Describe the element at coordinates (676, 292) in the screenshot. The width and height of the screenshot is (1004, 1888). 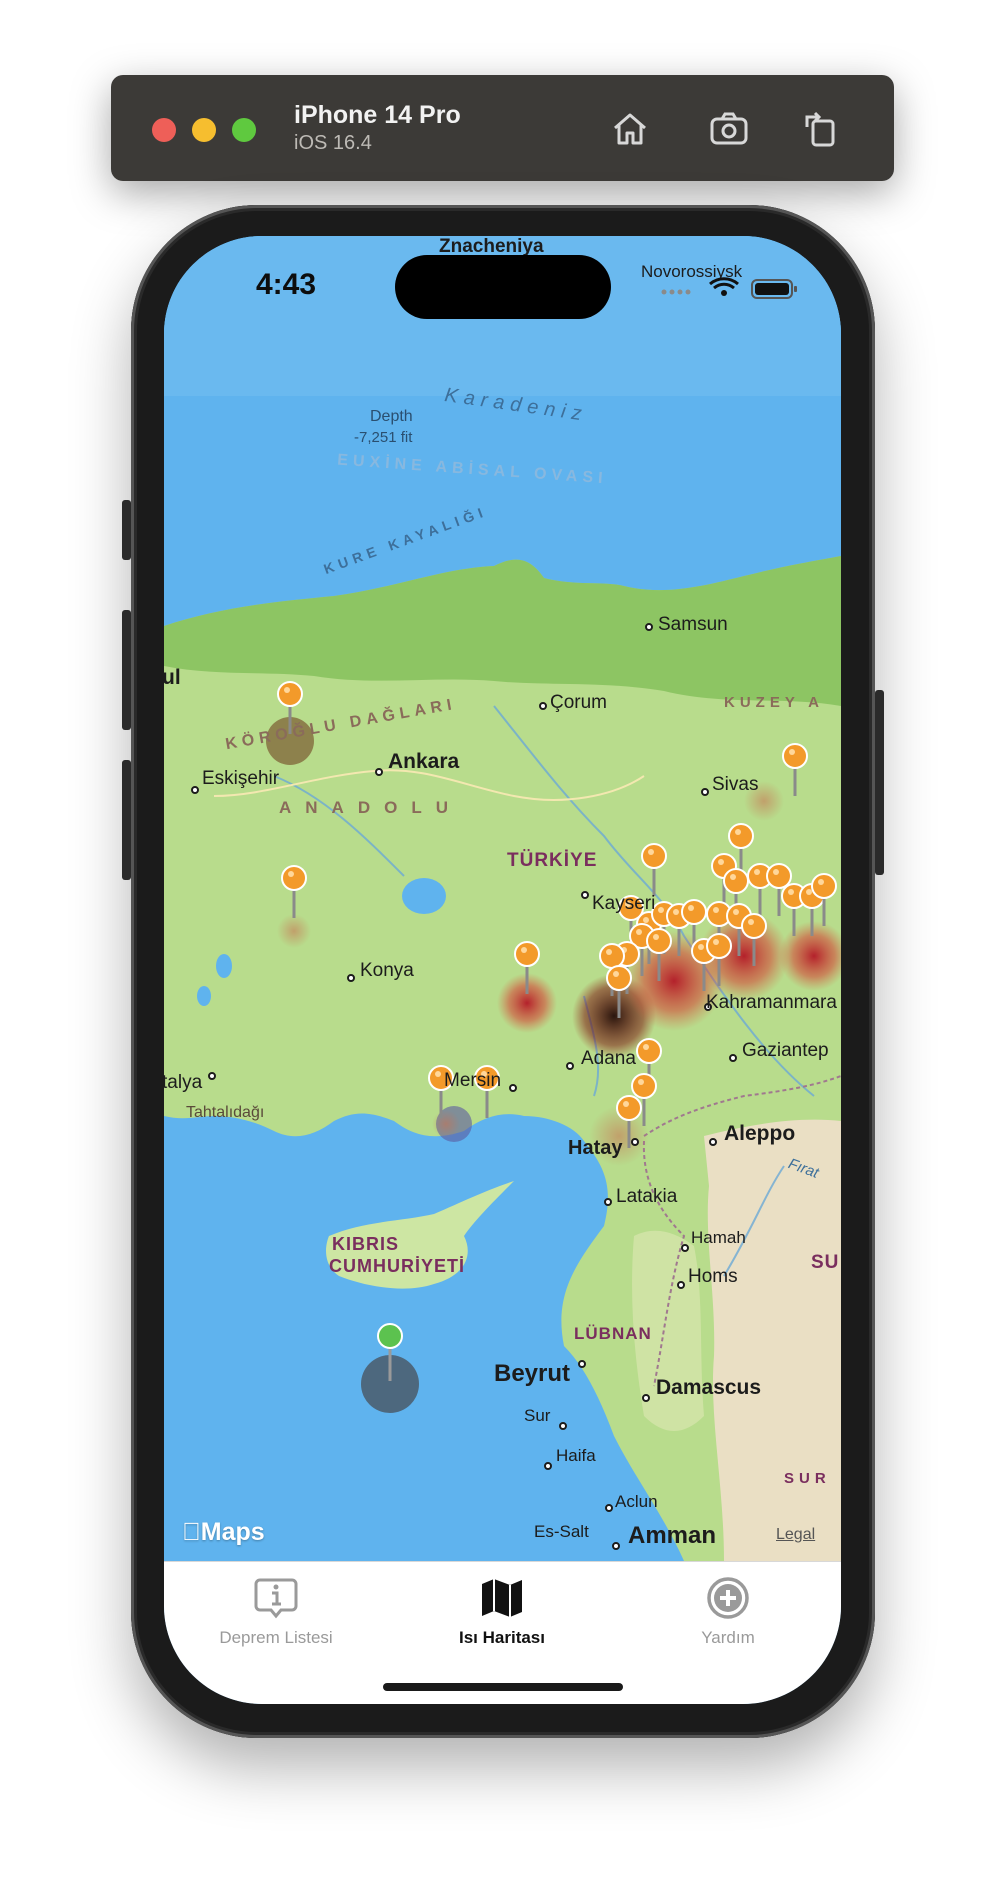
I see `cellular-icon` at that location.